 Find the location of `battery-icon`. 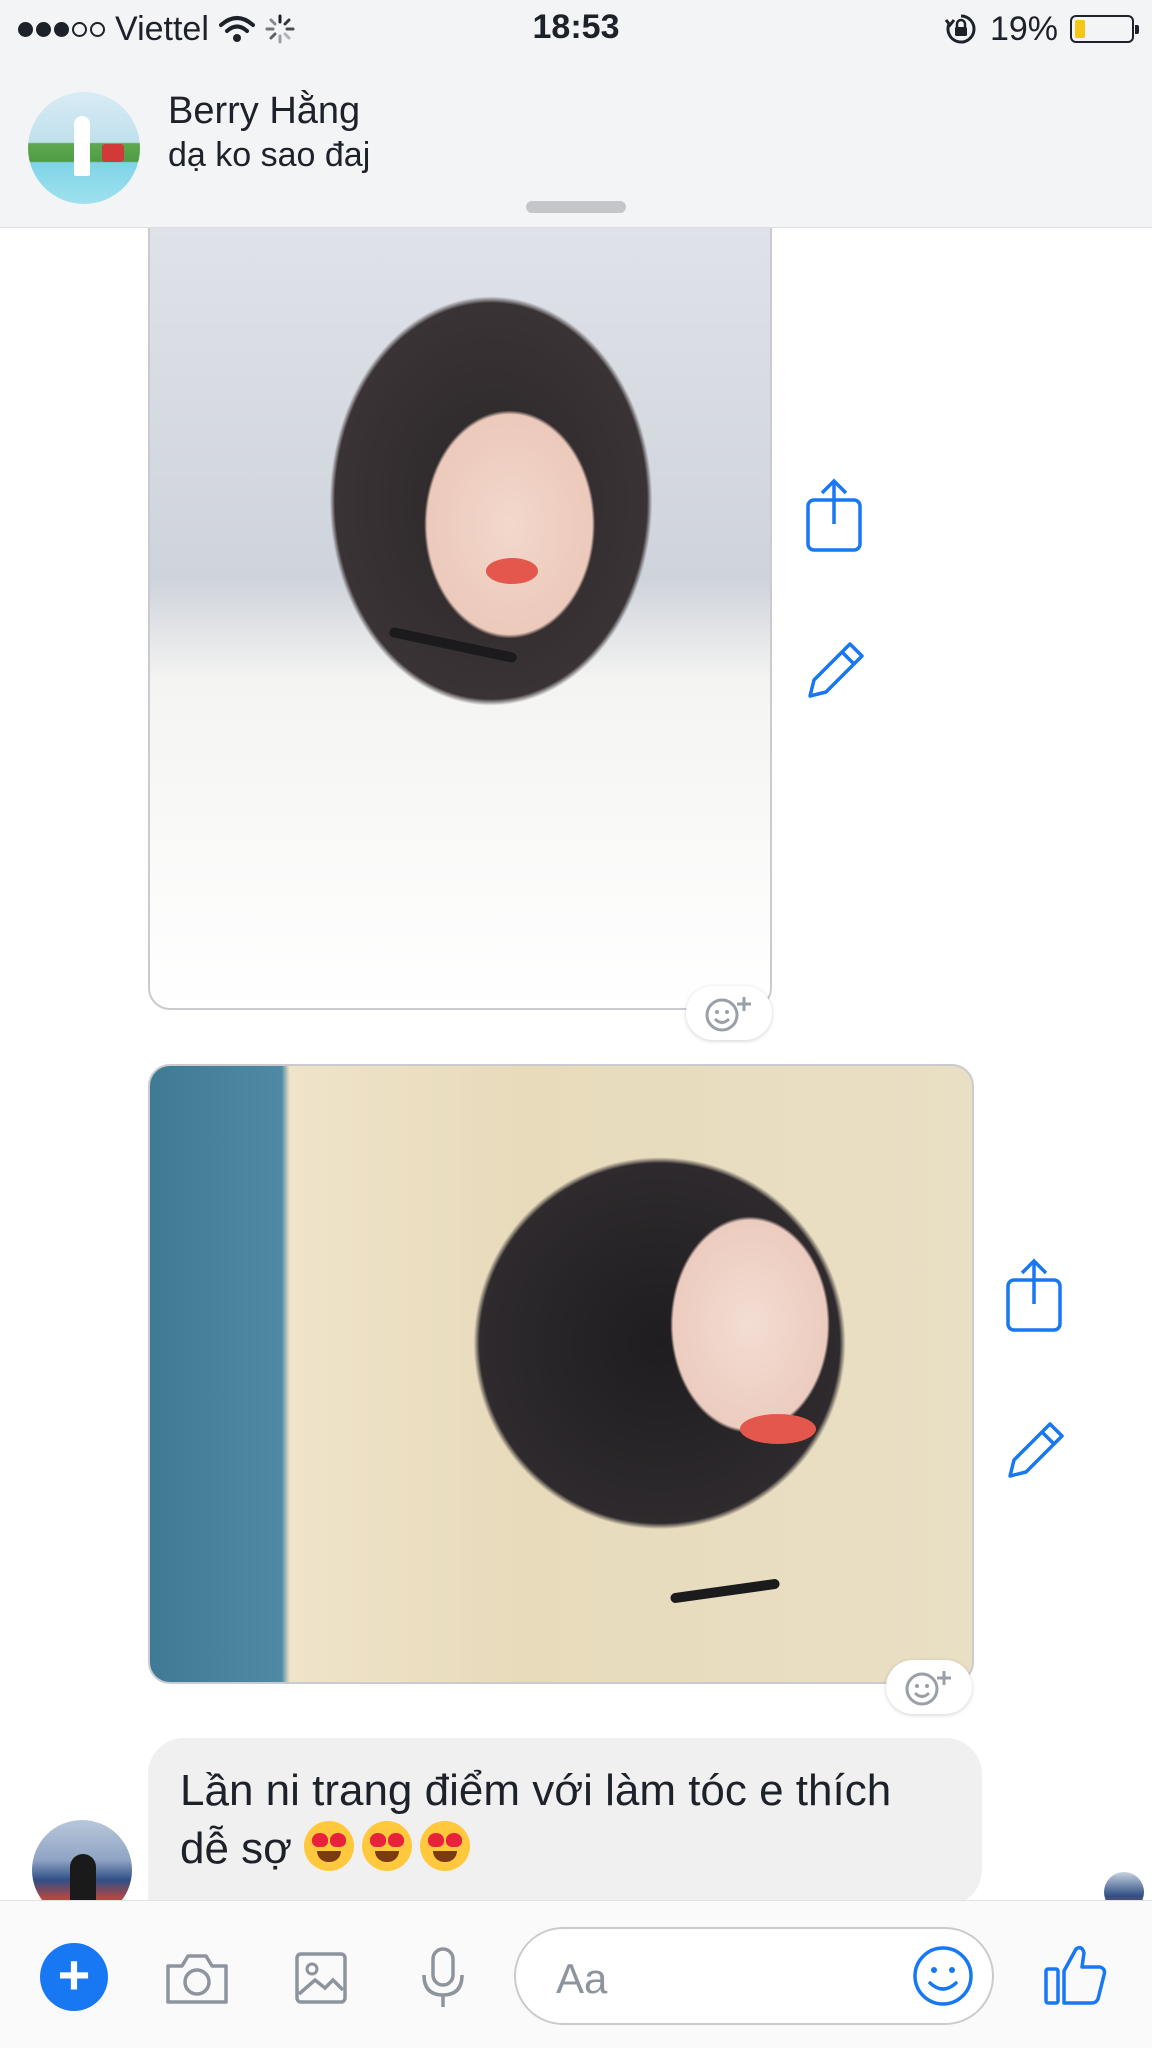

battery-icon is located at coordinates (1104, 29).